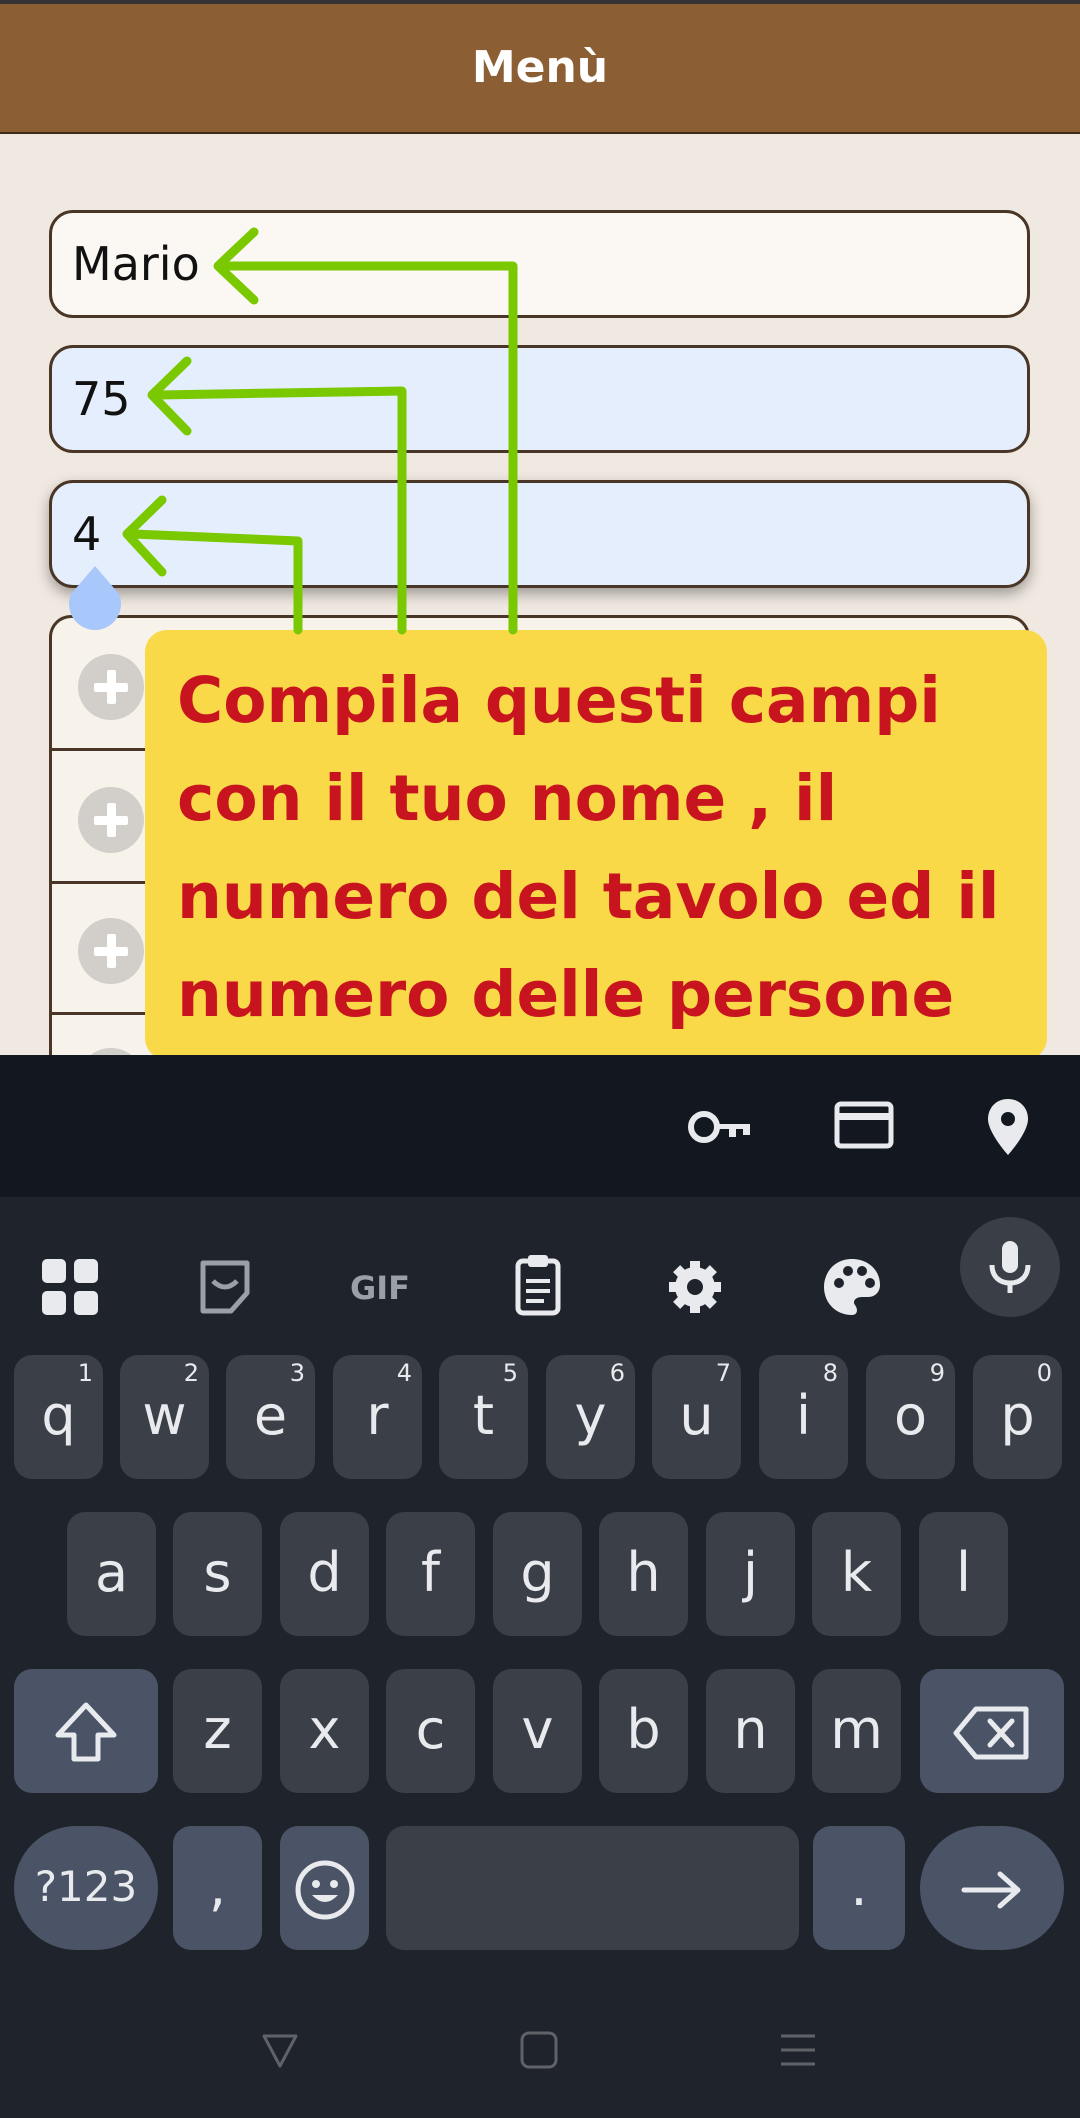  Describe the element at coordinates (217, 1888) in the screenshot. I see `comma-key: ,` at that location.